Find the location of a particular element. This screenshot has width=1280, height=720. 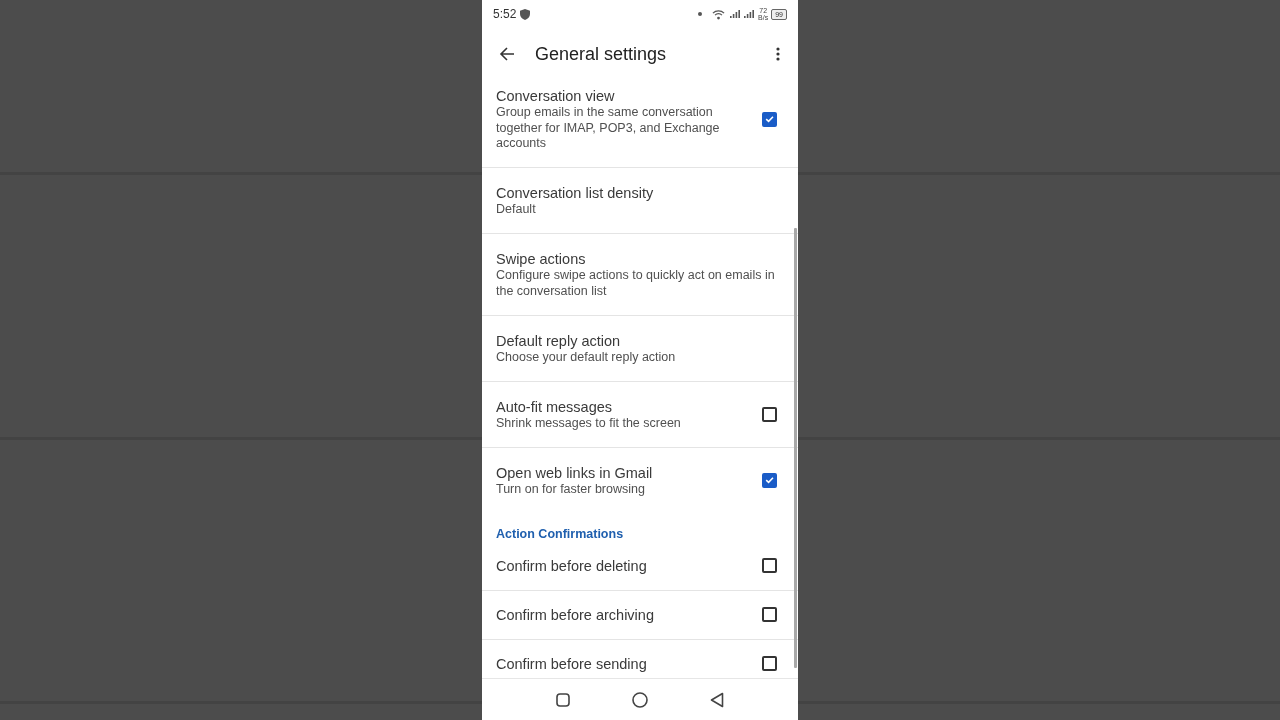

circle-icon is located at coordinates (640, 699).